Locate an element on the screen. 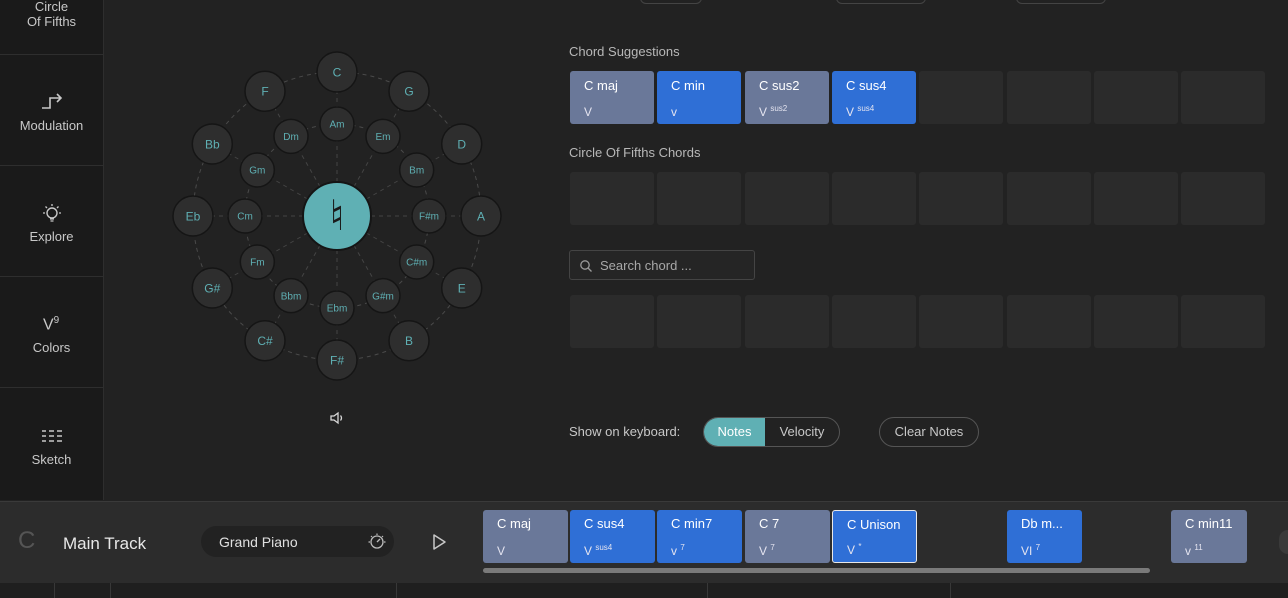  minor-key-node-ebm: Ebm is located at coordinates (337, 308).